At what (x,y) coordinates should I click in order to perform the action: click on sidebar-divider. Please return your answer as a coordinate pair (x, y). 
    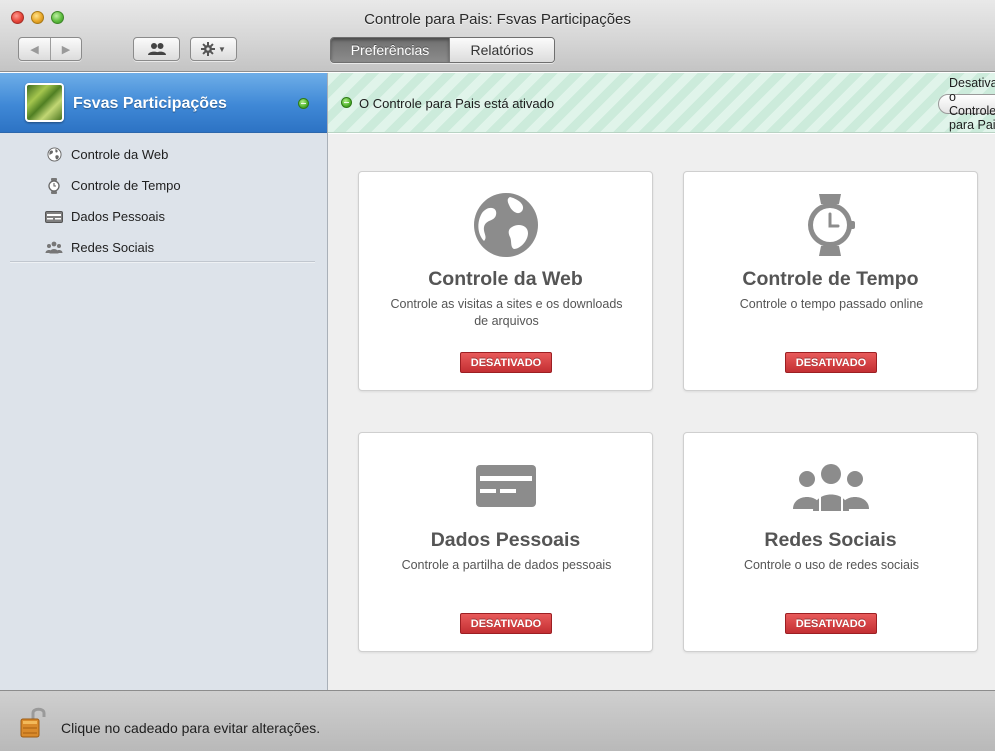
    Looking at the image, I should click on (162, 261).